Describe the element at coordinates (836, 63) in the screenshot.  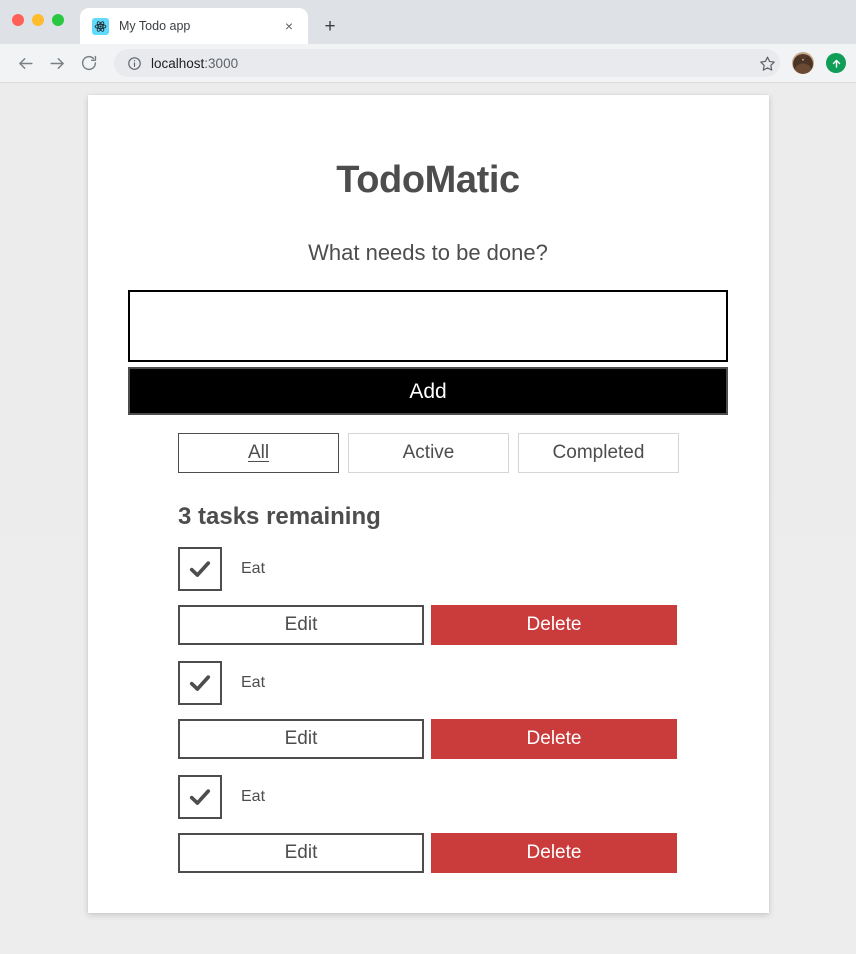
I see `update-arrow-icon` at that location.